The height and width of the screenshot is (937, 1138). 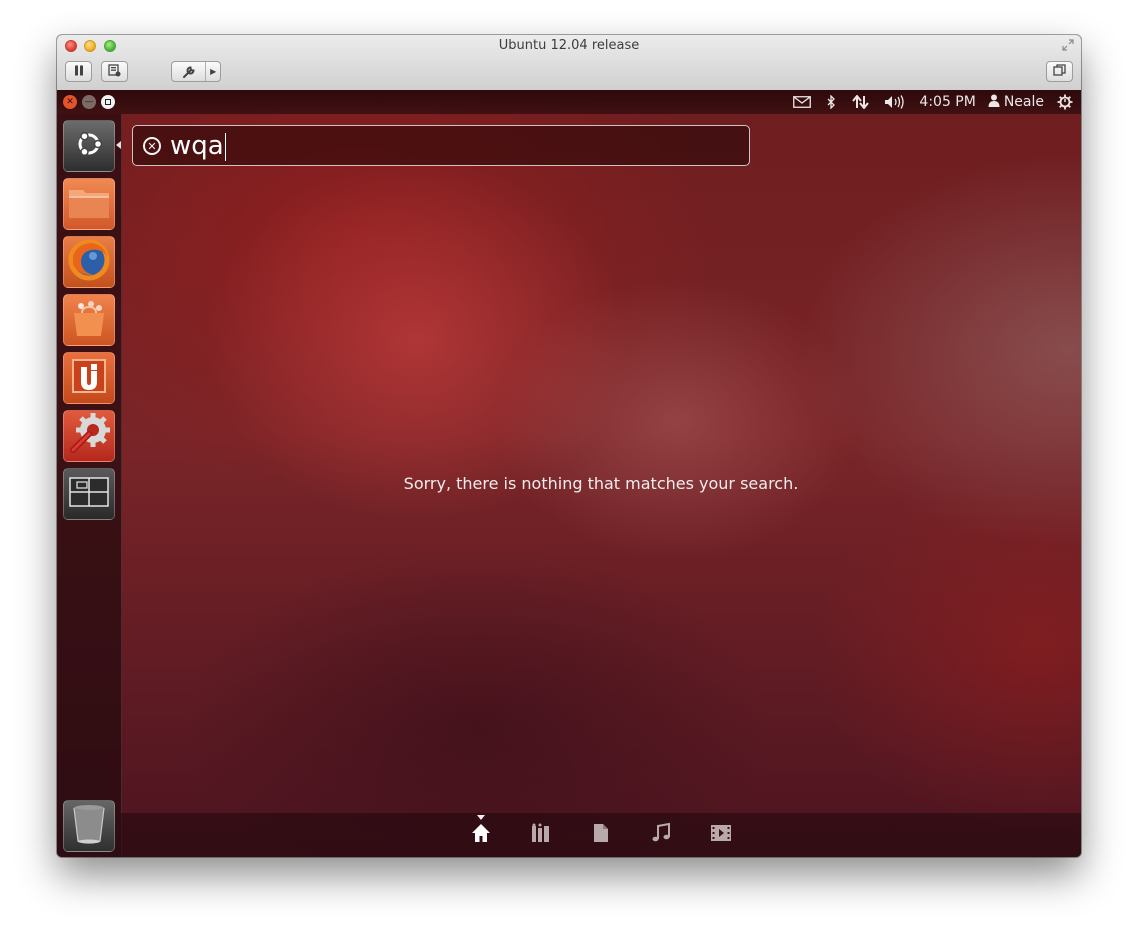 I want to click on bluetooth-icon, so click(x=831, y=102).